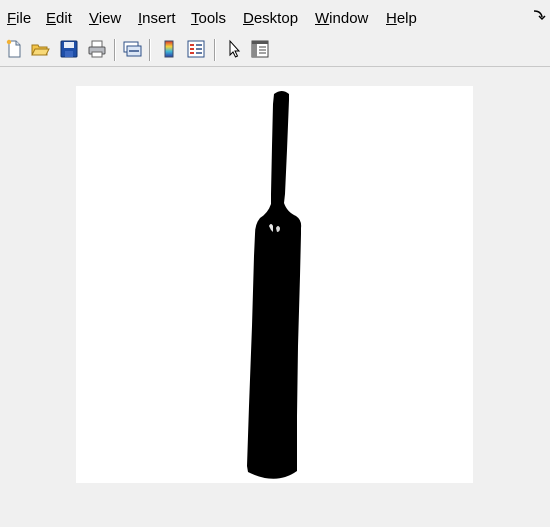 The height and width of the screenshot is (527, 550). Describe the element at coordinates (169, 49) in the screenshot. I see `colorbar-icon` at that location.